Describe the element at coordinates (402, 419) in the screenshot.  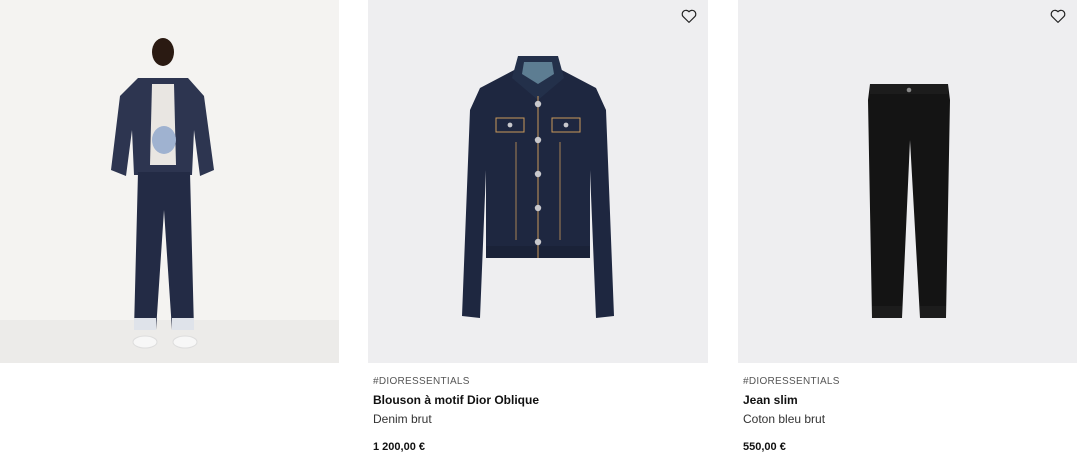
I see `product-subtitle: Denim brut` at that location.